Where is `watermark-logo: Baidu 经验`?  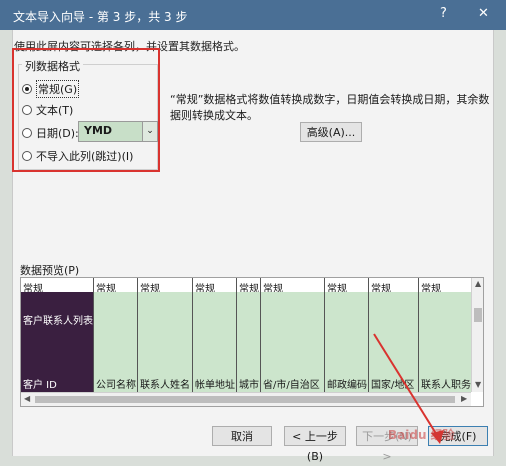 watermark-logo: Baidu 经验 is located at coordinates (421, 435).